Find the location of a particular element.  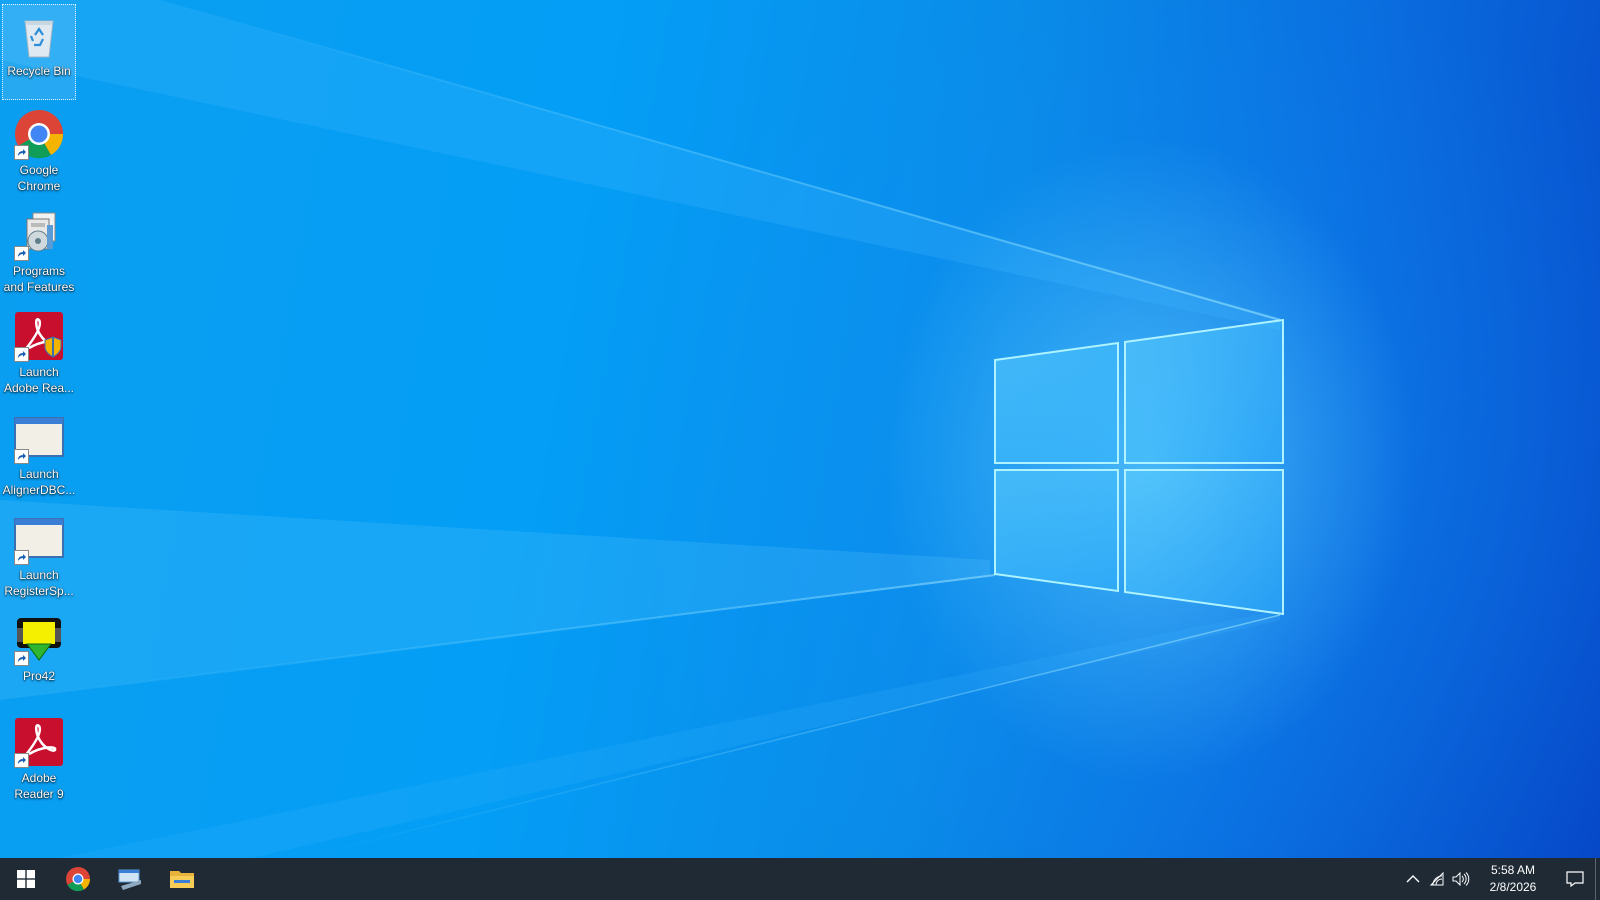

icon-label: Recycle Bin is located at coordinates (39, 71).